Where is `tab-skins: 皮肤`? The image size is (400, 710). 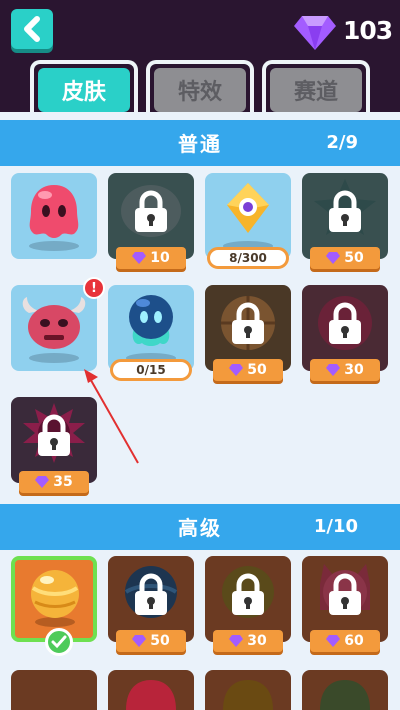
tab-skins: 皮肤 is located at coordinates (84, 88).